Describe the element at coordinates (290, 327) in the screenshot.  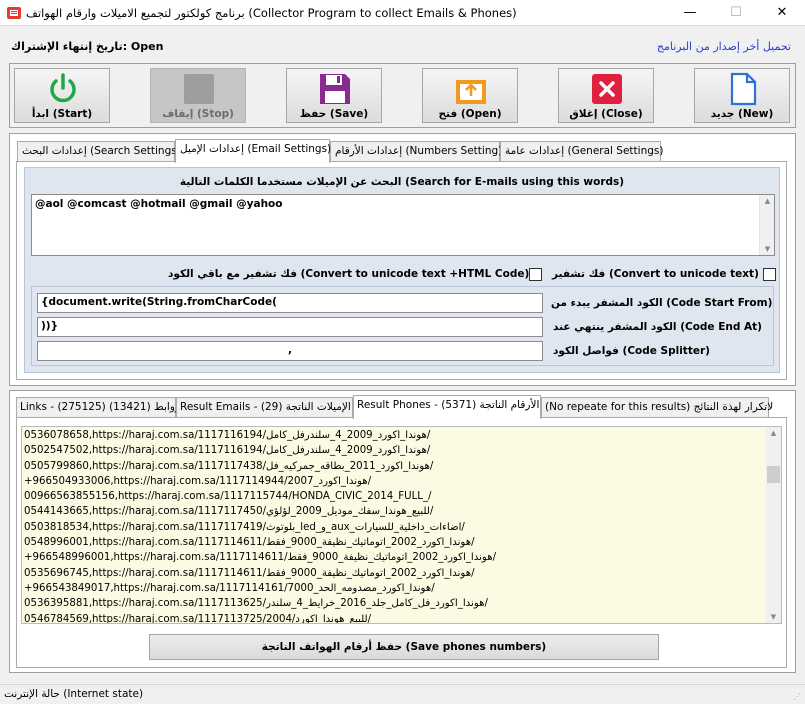
I see `code-end-input: ))}` at that location.